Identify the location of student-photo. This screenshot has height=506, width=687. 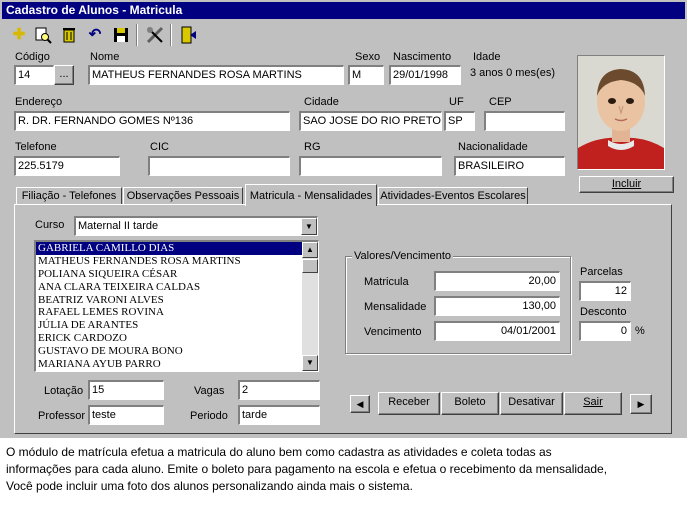
(621, 112).